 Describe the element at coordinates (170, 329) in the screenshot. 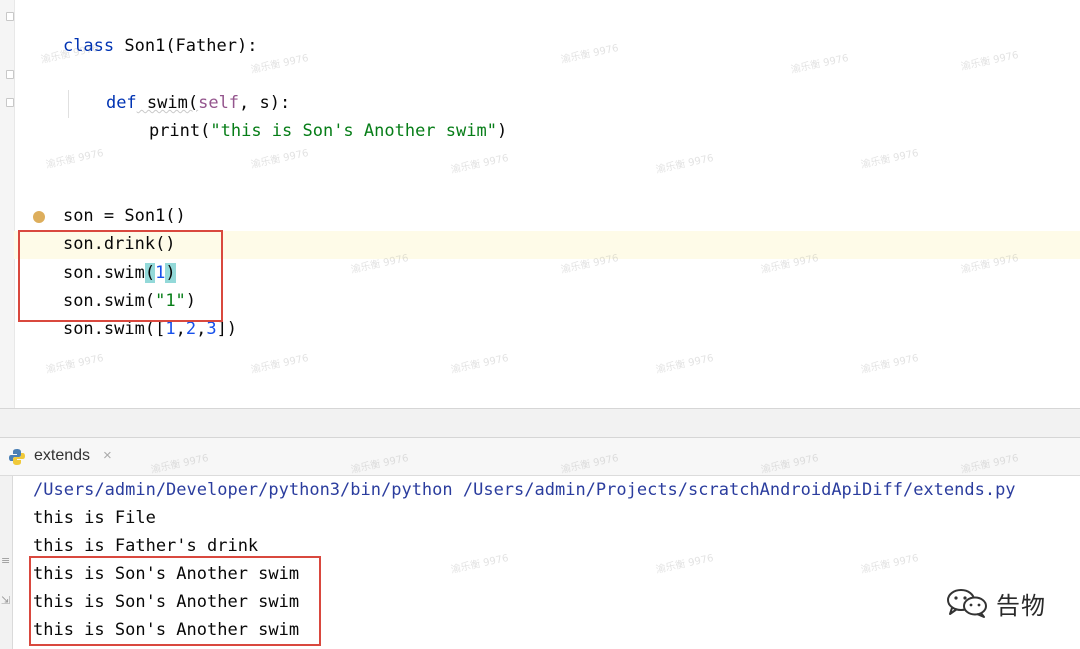

I see `number-literal: 1` at that location.